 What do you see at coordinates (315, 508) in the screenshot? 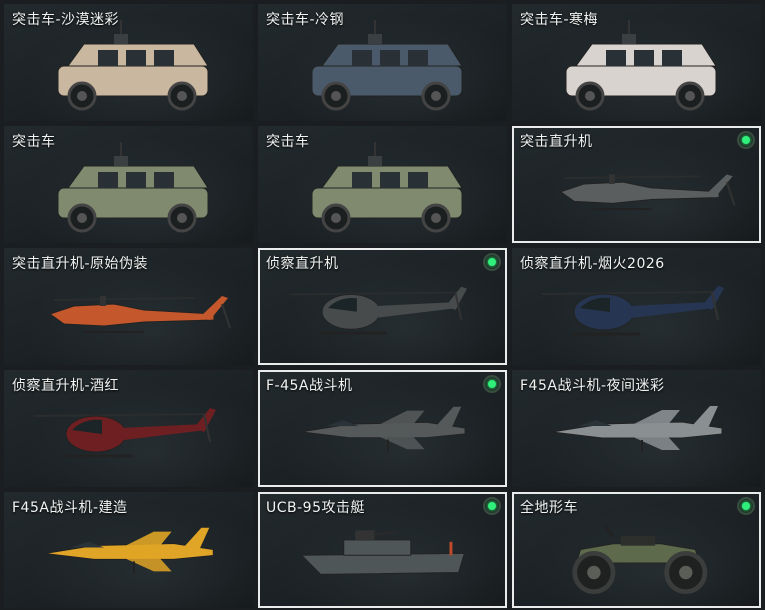
I see `vehicle-name: UCB-95攻击艇` at bounding box center [315, 508].